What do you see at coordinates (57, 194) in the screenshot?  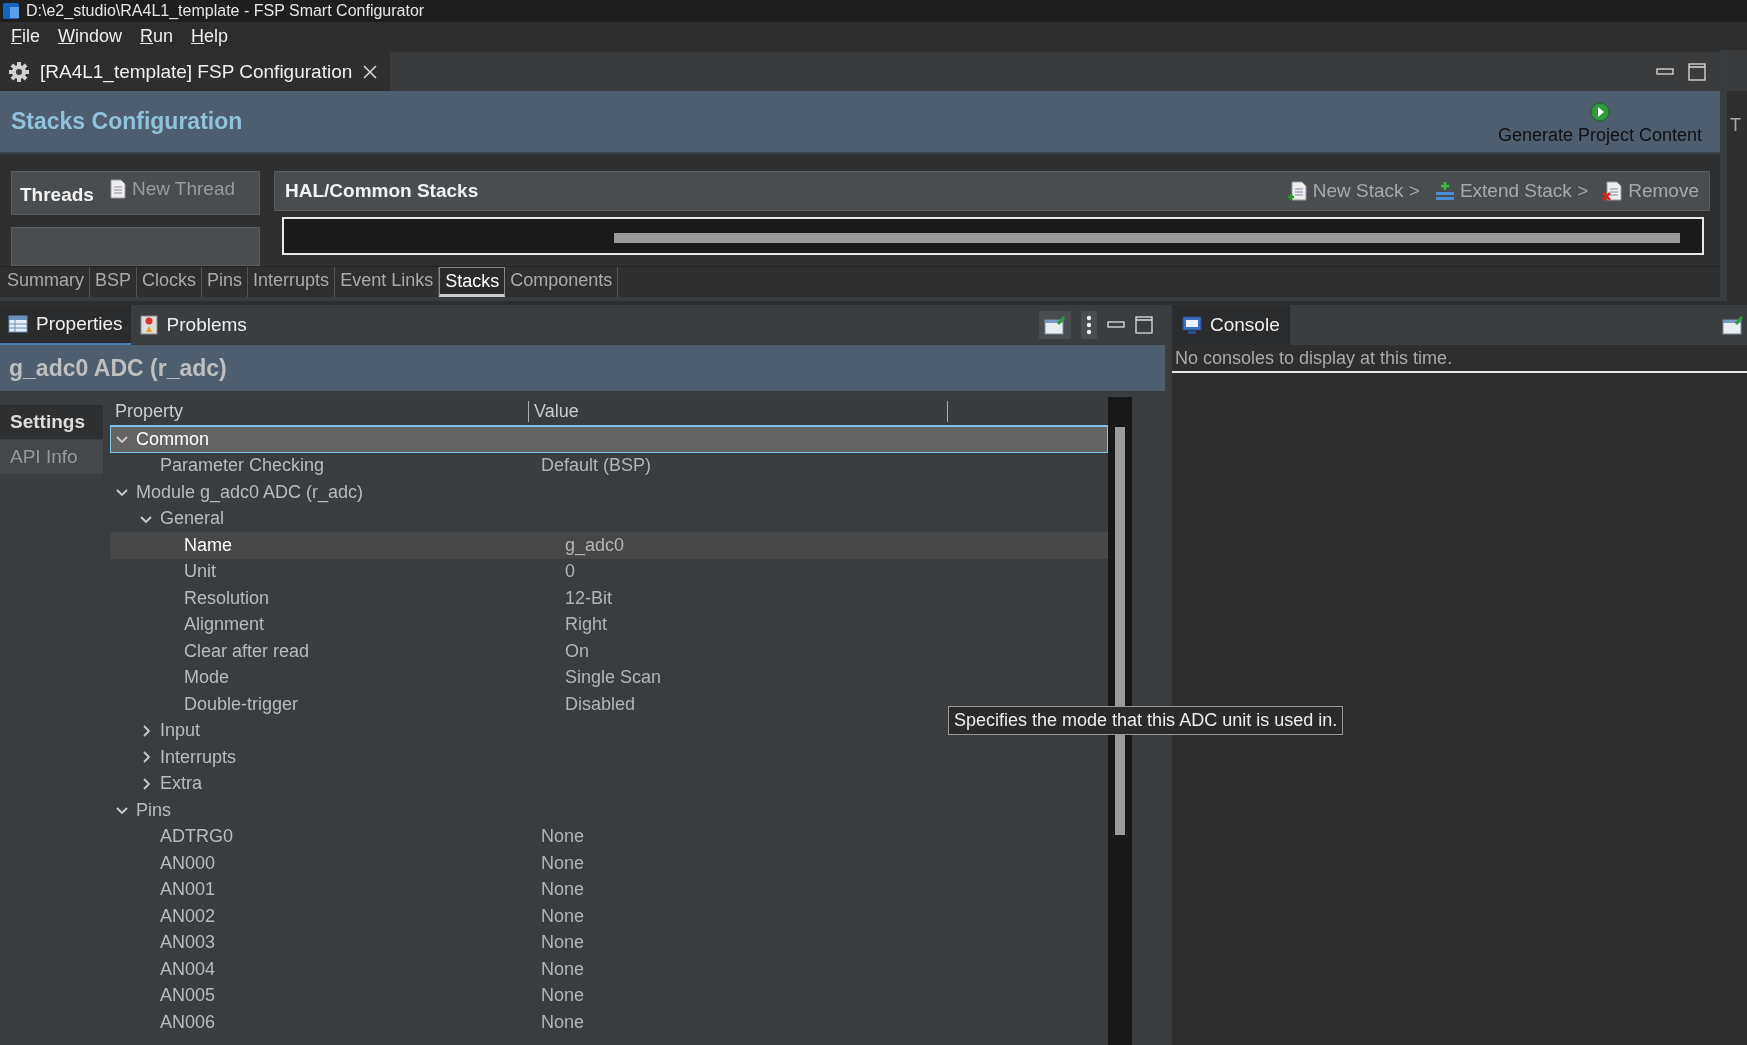 I see `threads-title: Threads` at bounding box center [57, 194].